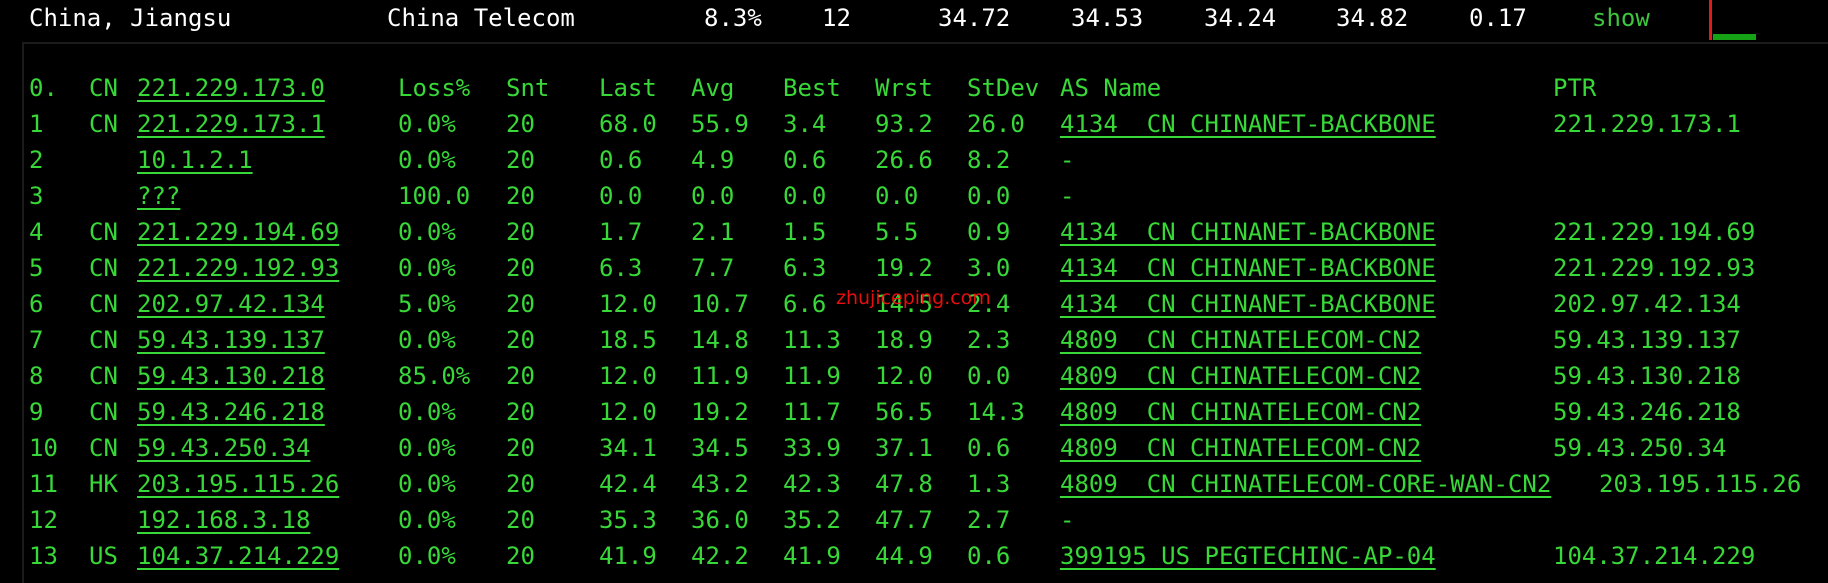  I want to click on hop-ptr: 59.43.130.218, so click(1647, 376).